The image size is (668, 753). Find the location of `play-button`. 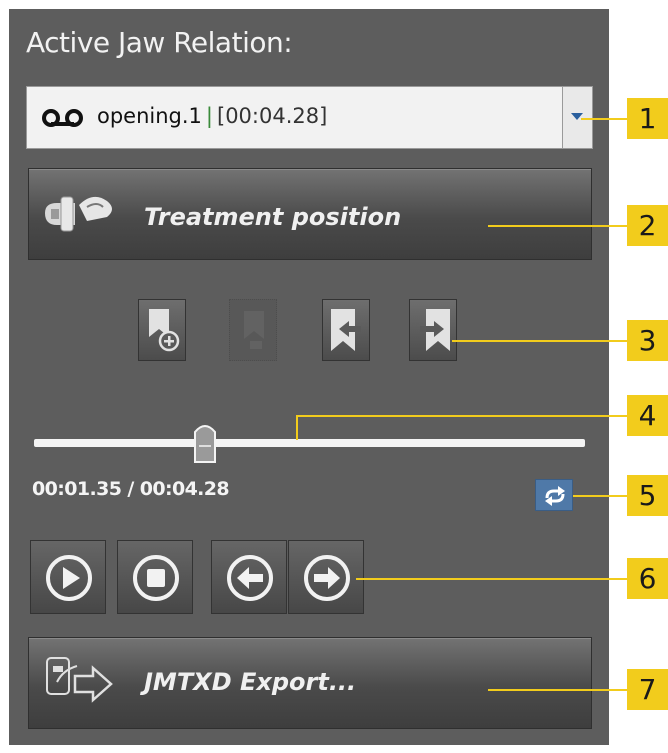

play-button is located at coordinates (68, 577).